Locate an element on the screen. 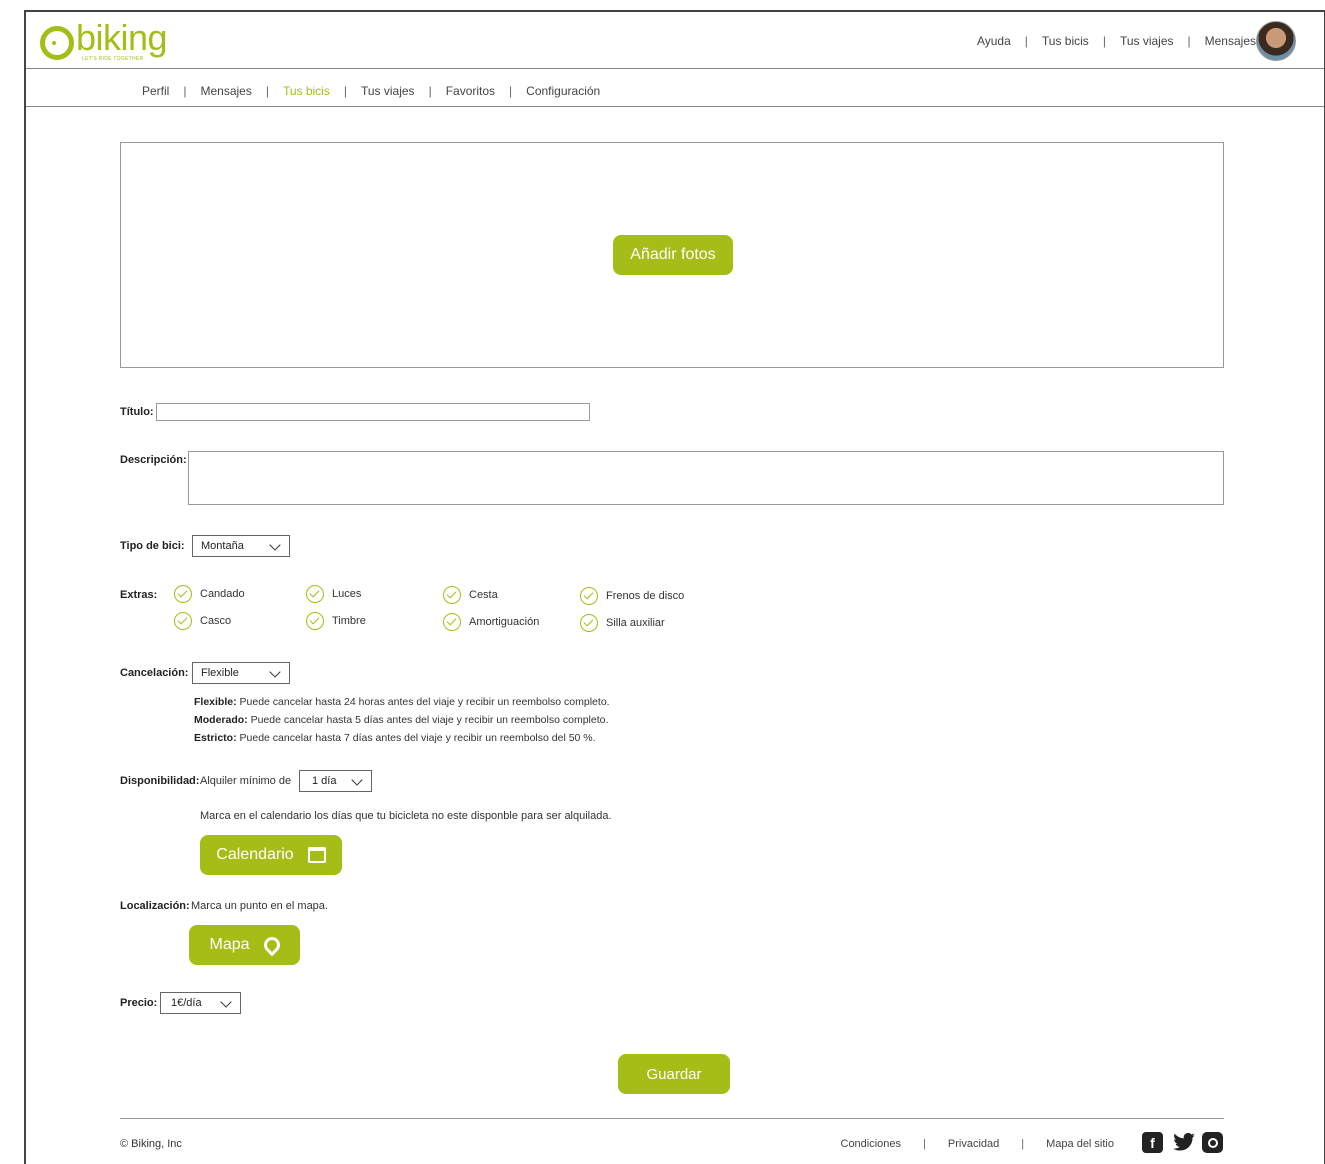 The height and width of the screenshot is (1164, 1325). footer-link-condiciones: Condiciones is located at coordinates (871, 1144).